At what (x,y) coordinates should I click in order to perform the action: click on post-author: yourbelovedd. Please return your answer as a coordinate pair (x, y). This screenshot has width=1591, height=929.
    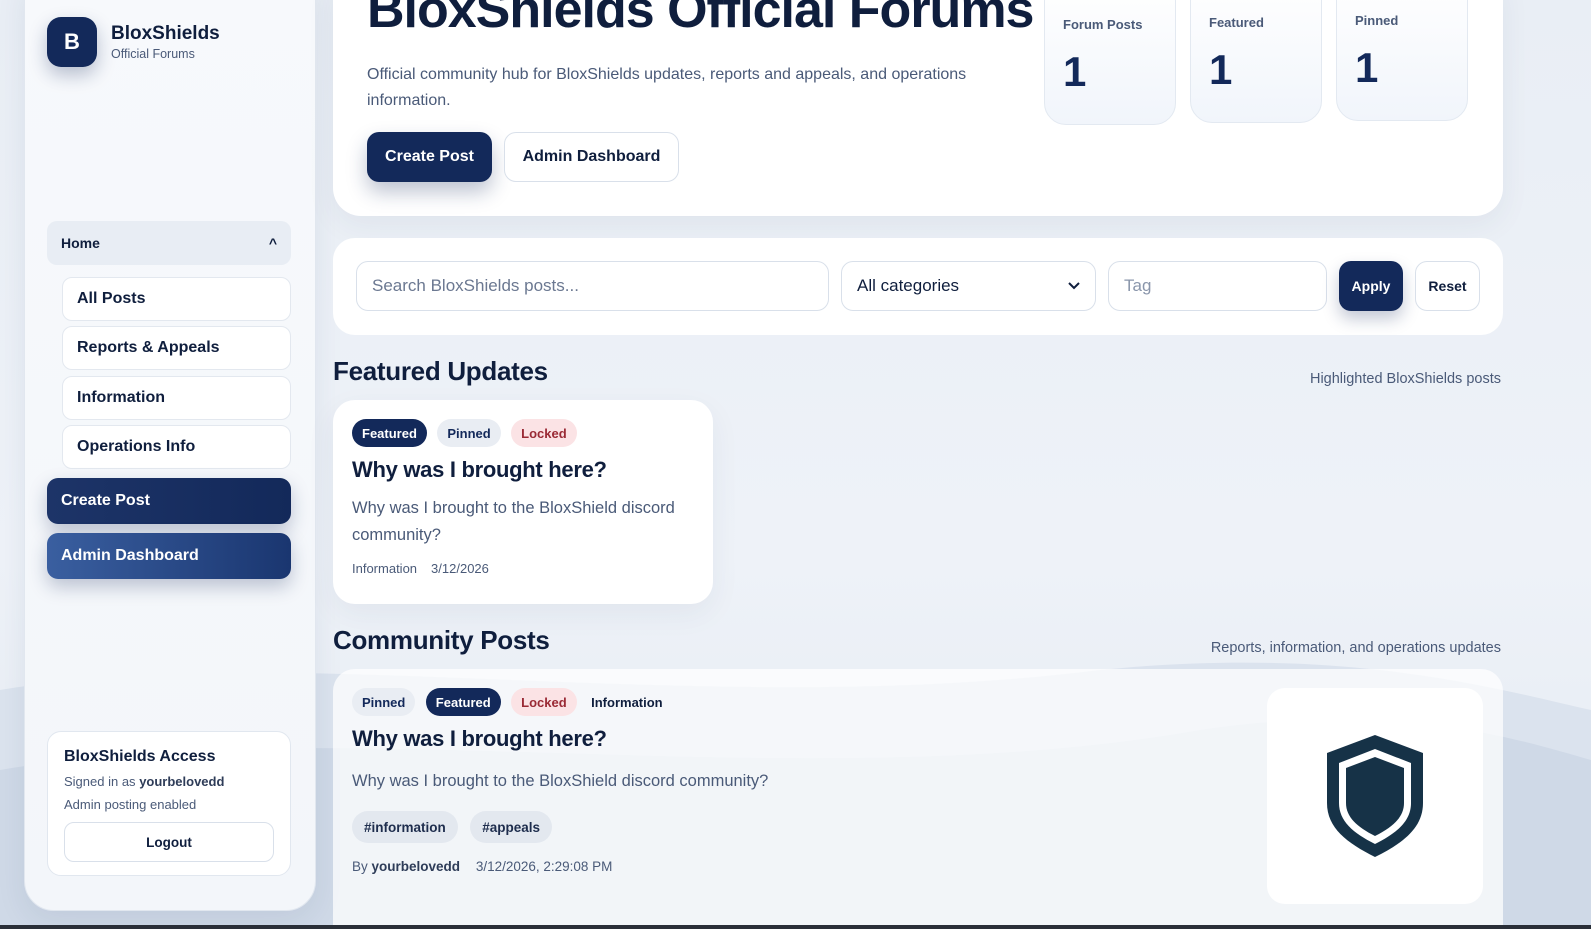
    Looking at the image, I should click on (416, 866).